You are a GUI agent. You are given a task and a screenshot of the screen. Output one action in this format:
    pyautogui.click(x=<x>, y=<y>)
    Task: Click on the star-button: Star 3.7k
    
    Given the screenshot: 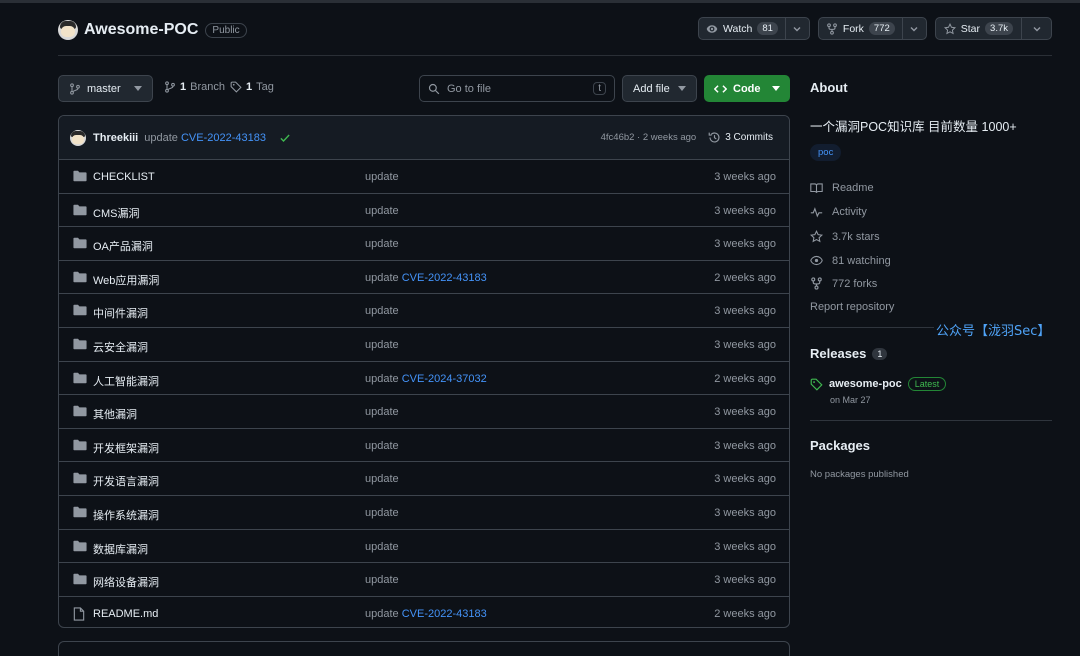 What is the action you would take?
    pyautogui.click(x=993, y=28)
    